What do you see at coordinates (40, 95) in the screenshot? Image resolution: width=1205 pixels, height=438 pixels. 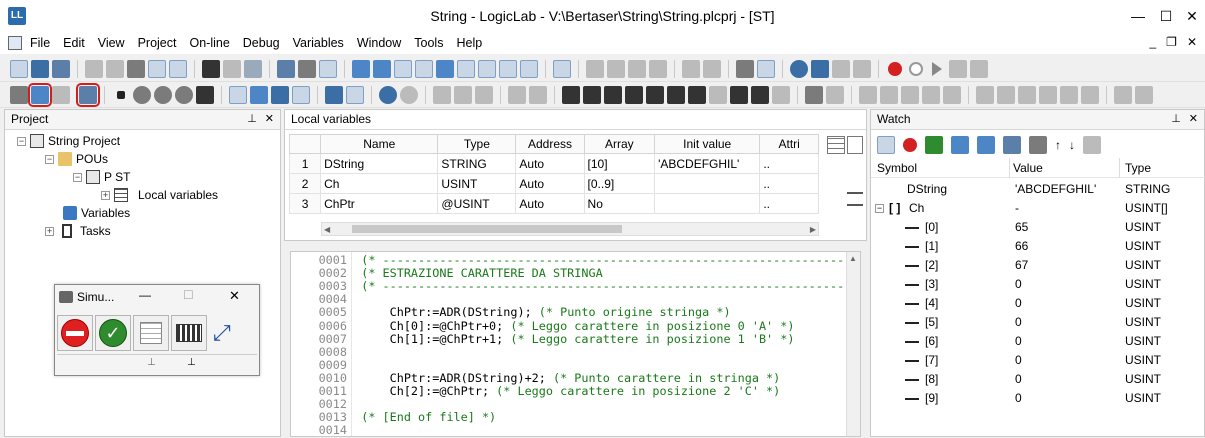 I see `simulation-icon` at bounding box center [40, 95].